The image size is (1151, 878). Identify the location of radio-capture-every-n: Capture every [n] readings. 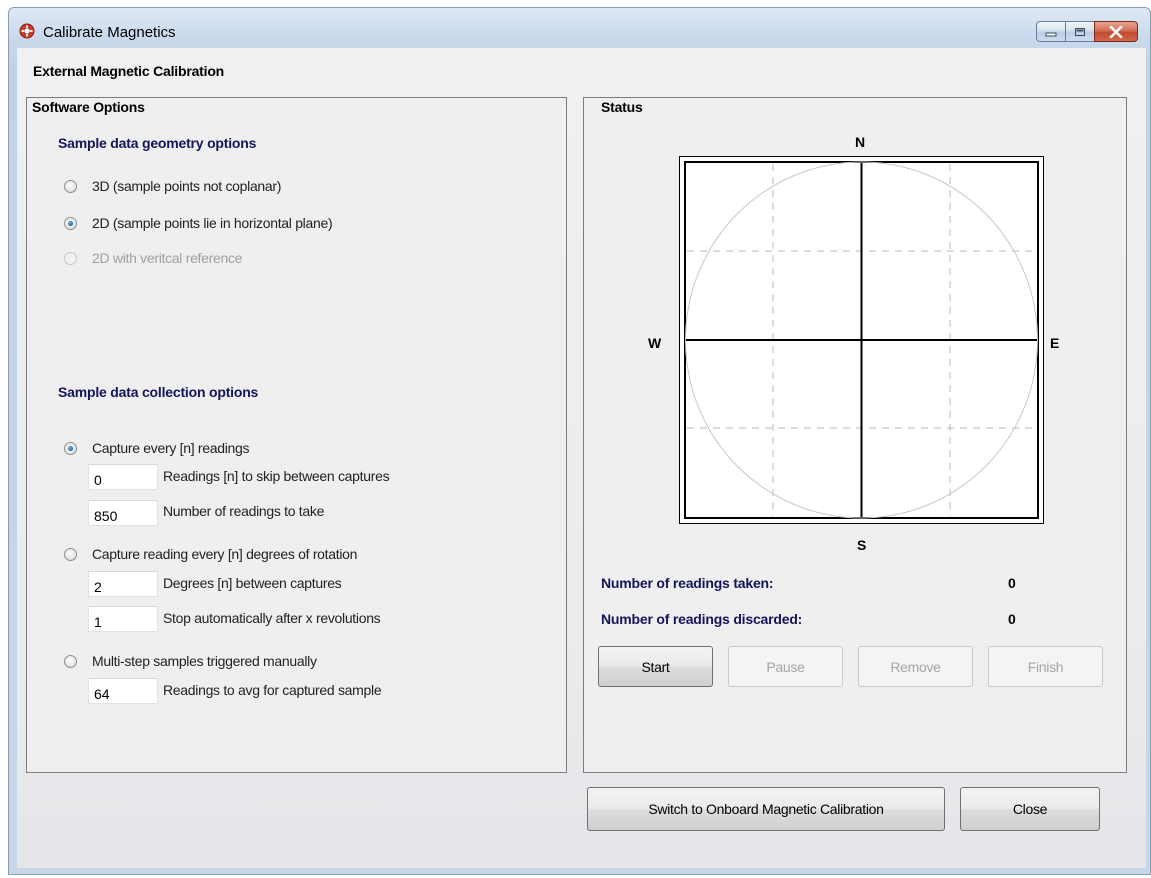
(156, 448).